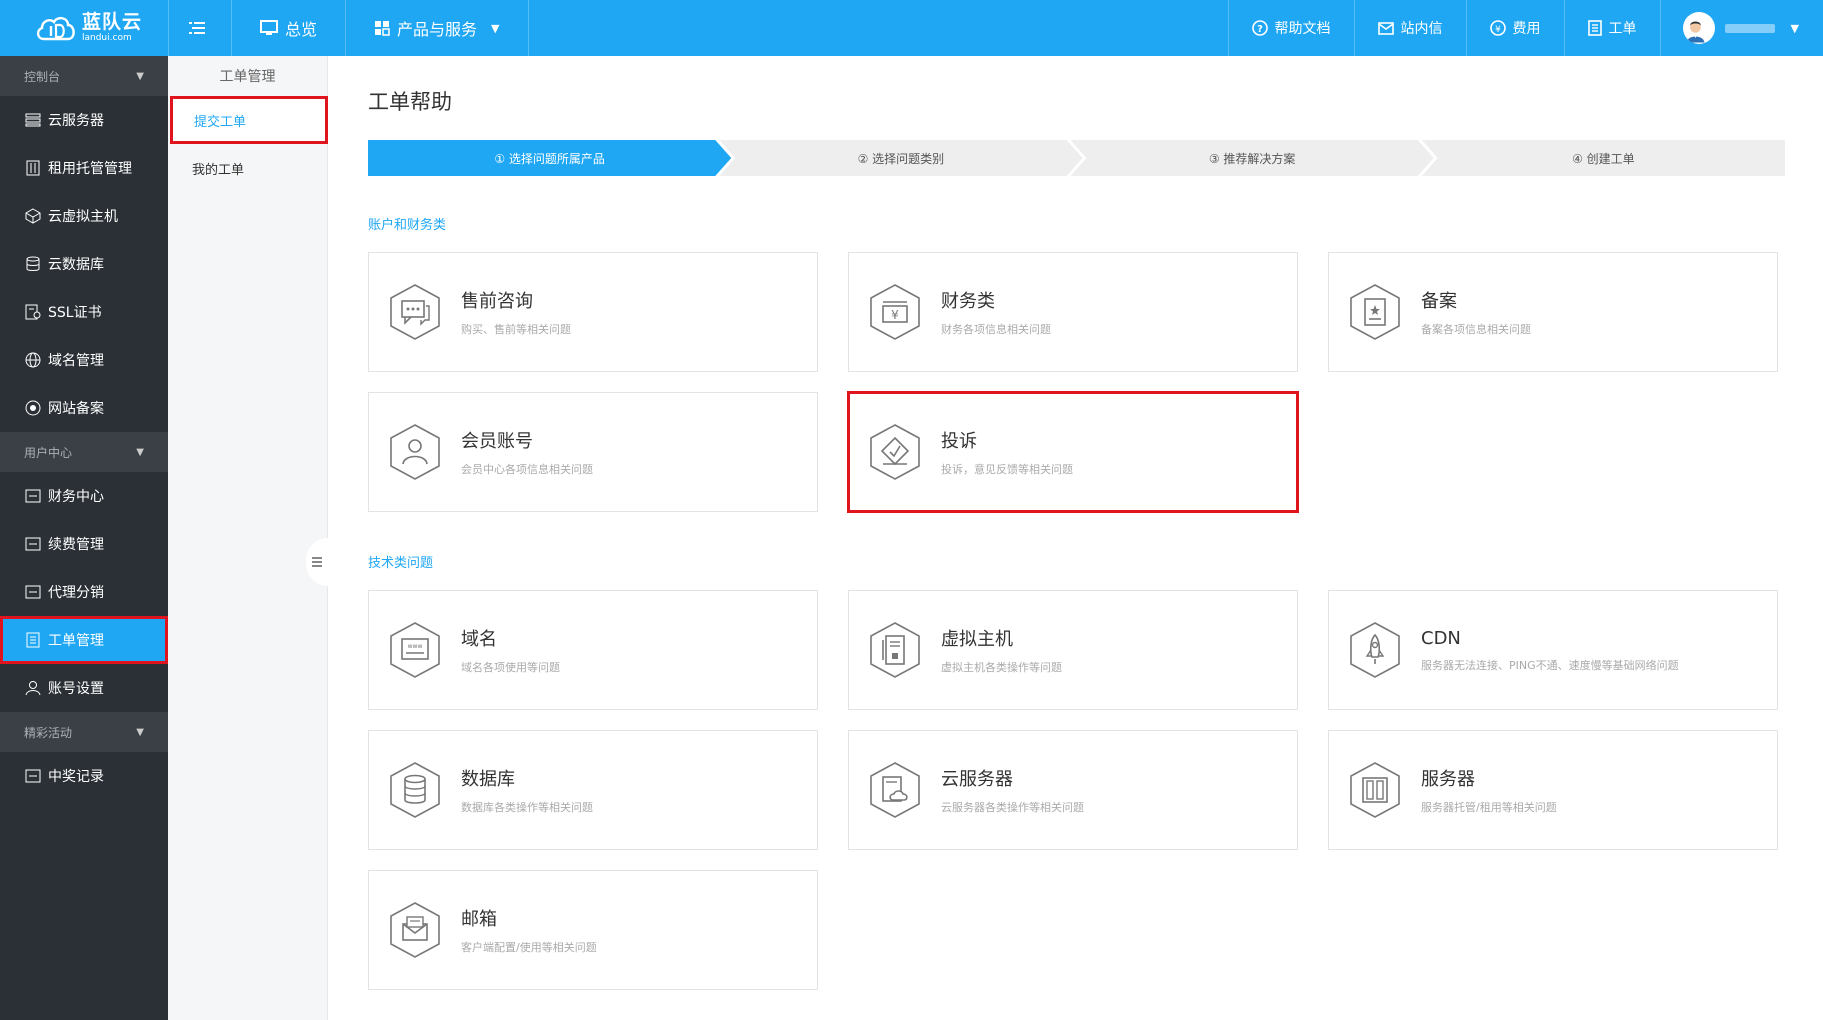  Describe the element at coordinates (977, 779) in the screenshot. I see `card-title: 云服务器` at that location.